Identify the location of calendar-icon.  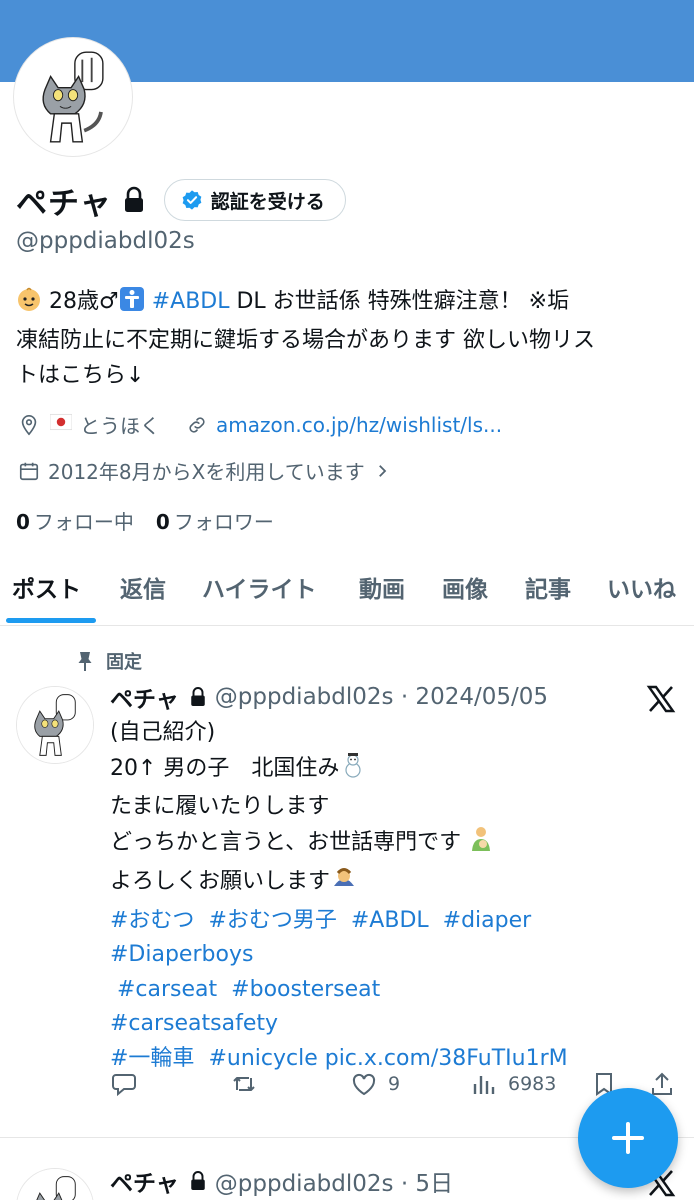
(29, 471).